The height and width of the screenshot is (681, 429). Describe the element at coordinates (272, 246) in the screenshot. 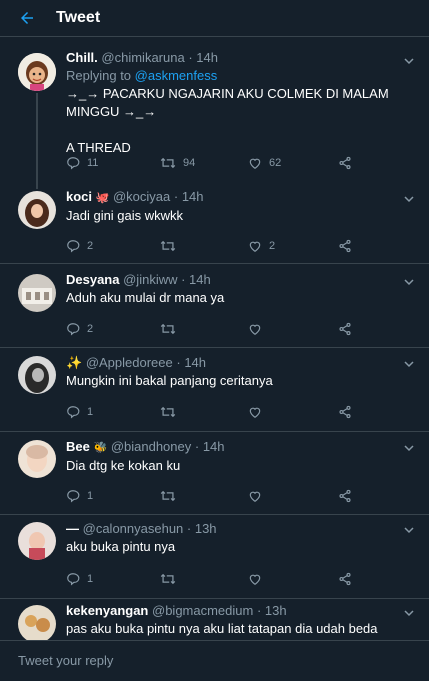

I see `like-count: 2` at that location.